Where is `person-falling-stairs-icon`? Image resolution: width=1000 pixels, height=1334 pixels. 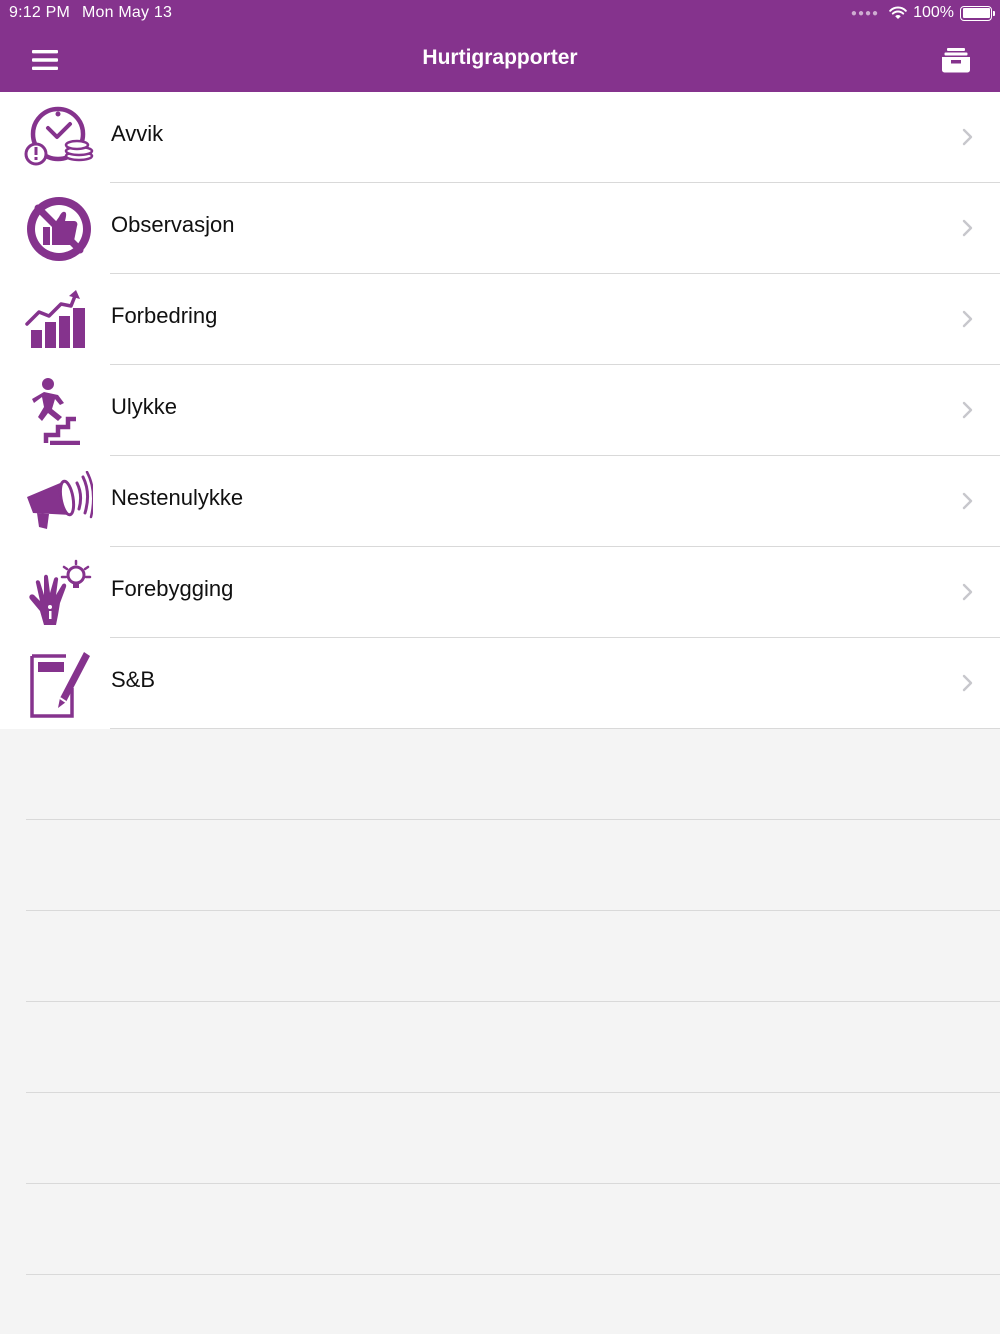 person-falling-stairs-icon is located at coordinates (59, 411).